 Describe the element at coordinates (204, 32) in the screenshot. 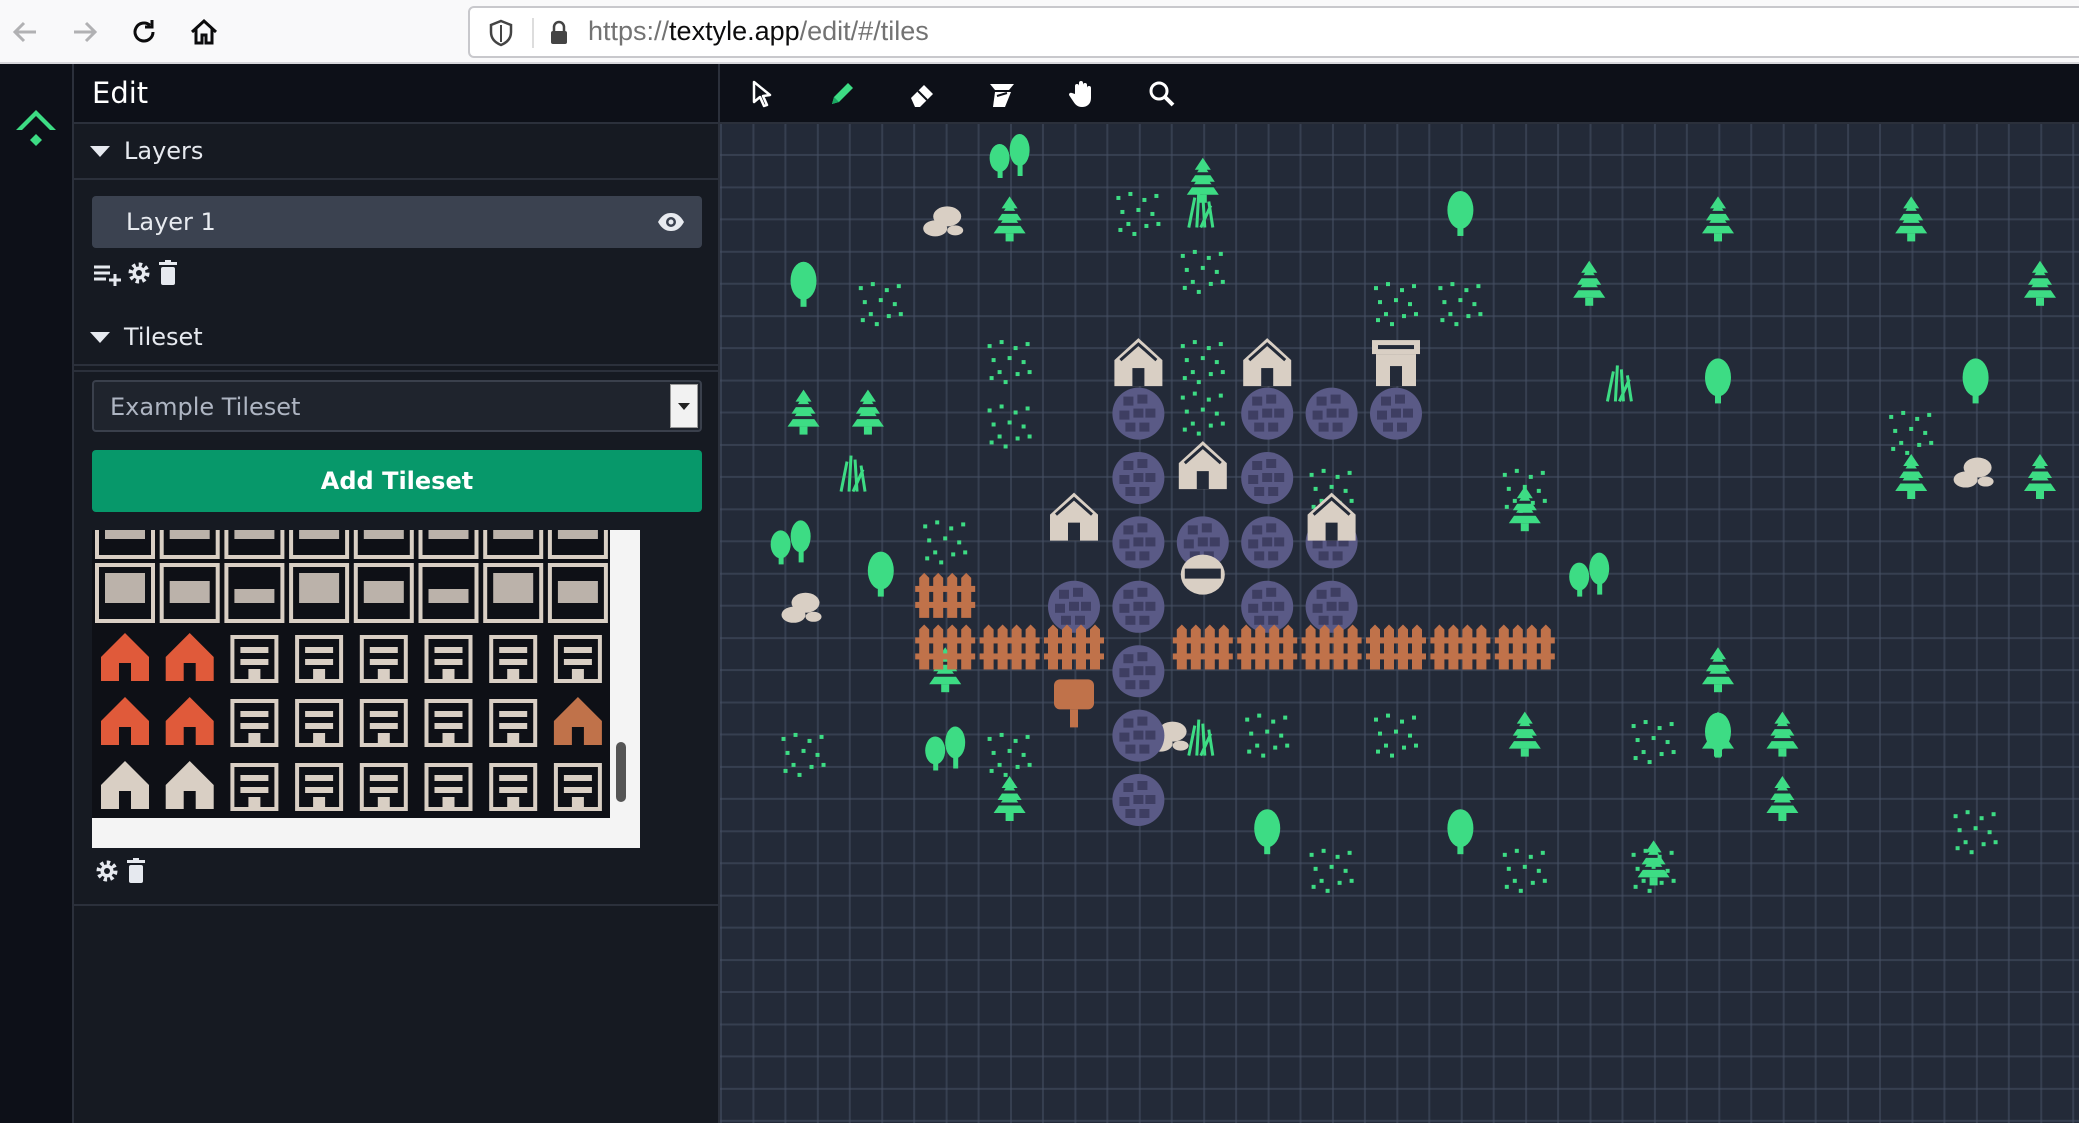

I see `home-icon` at that location.